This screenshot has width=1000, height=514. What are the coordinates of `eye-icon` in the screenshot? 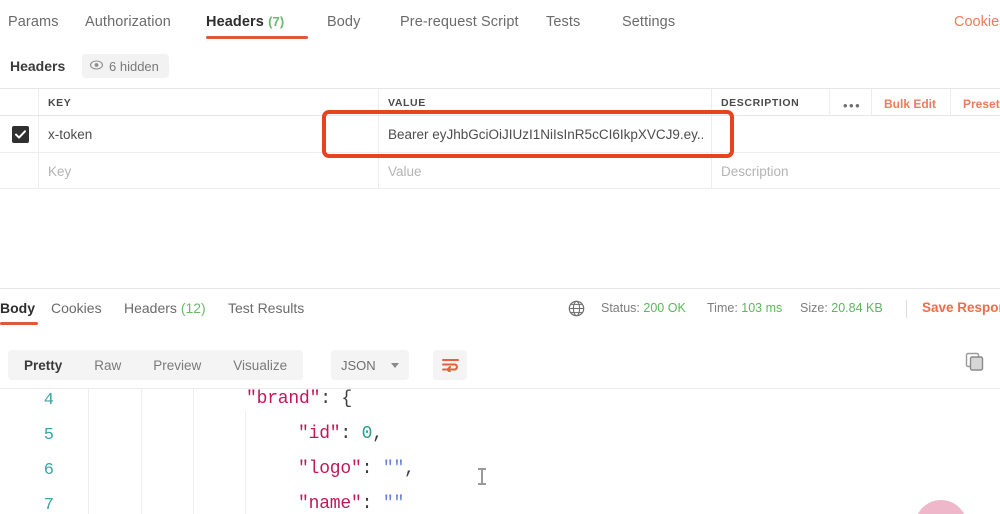 It's located at (96, 66).